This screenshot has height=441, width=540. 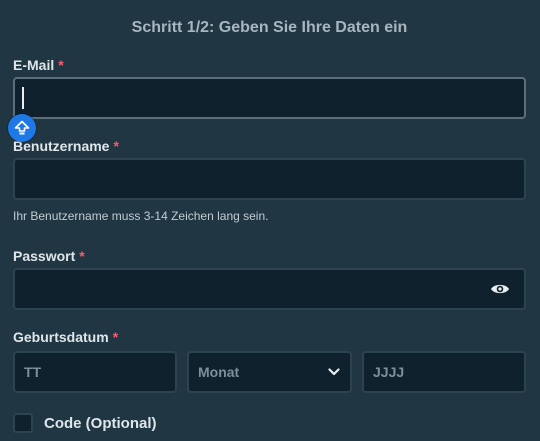 I want to click on password-input, so click(x=269, y=289).